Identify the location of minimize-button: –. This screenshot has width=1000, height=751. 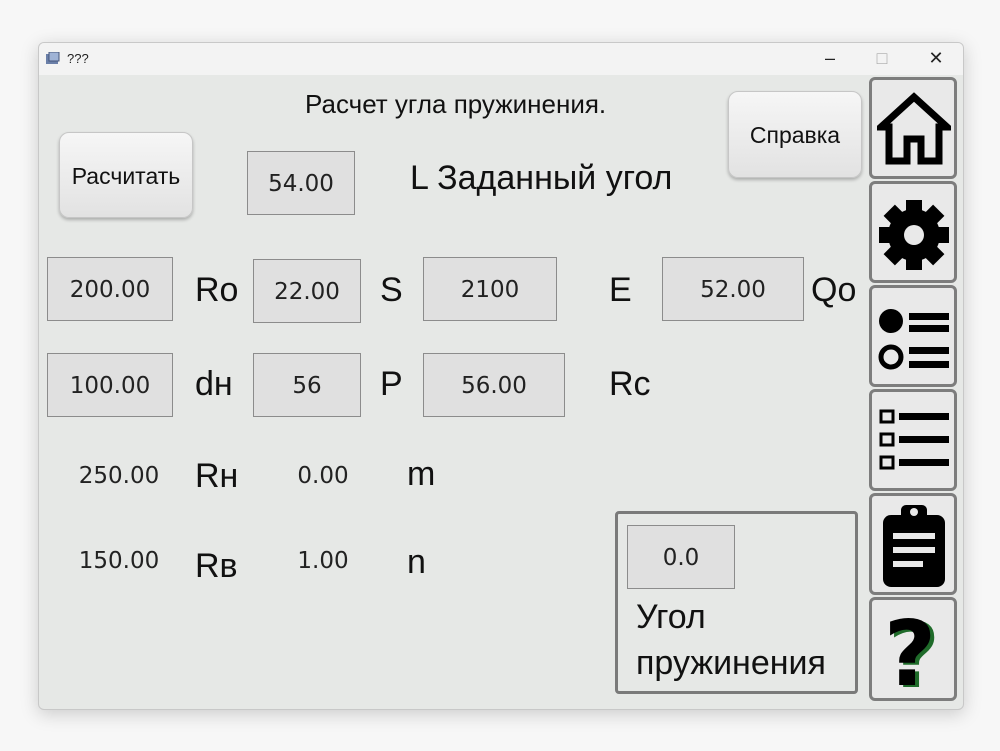
(830, 59).